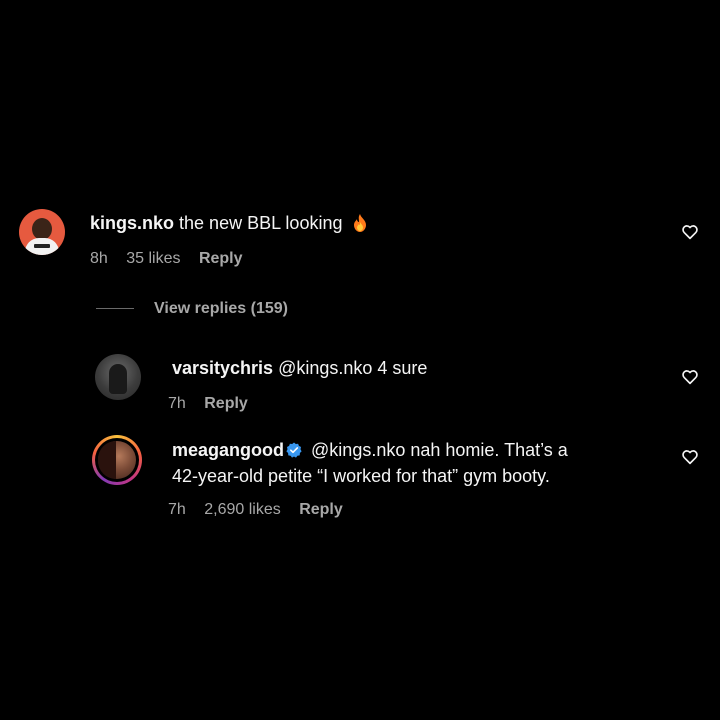  Describe the element at coordinates (115, 309) in the screenshot. I see `divider-dash` at that location.